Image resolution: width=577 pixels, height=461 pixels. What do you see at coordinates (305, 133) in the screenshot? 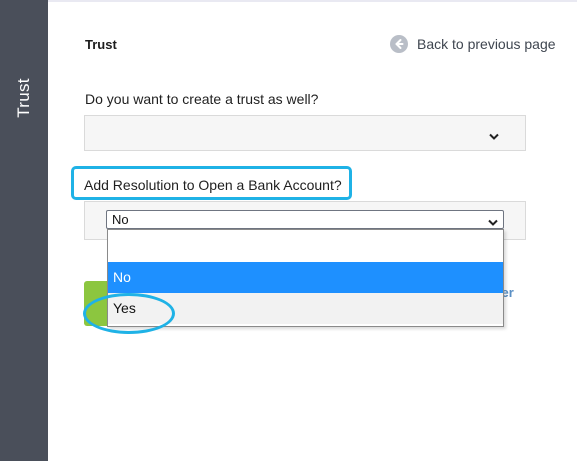
I see `create-trust-select` at bounding box center [305, 133].